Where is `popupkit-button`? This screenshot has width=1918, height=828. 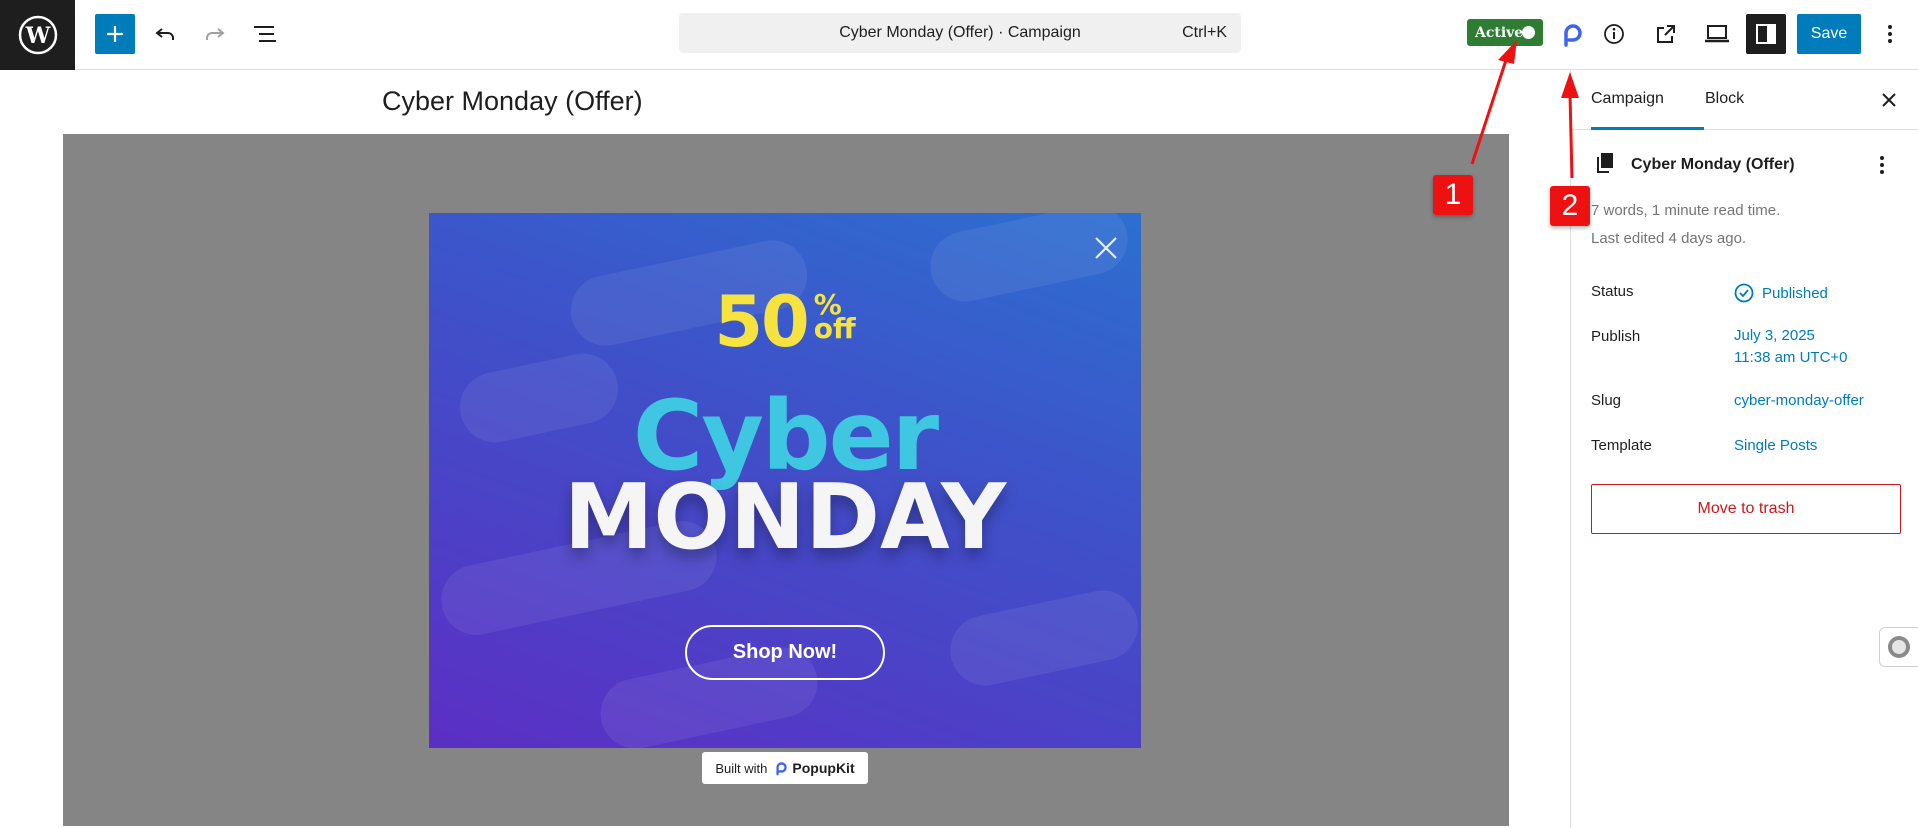
popupkit-button is located at coordinates (1572, 34).